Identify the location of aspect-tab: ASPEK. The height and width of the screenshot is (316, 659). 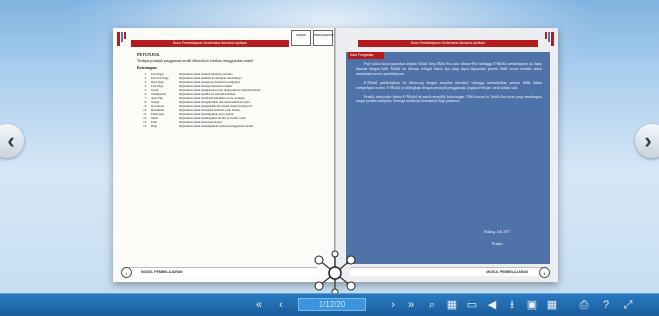
(301, 38).